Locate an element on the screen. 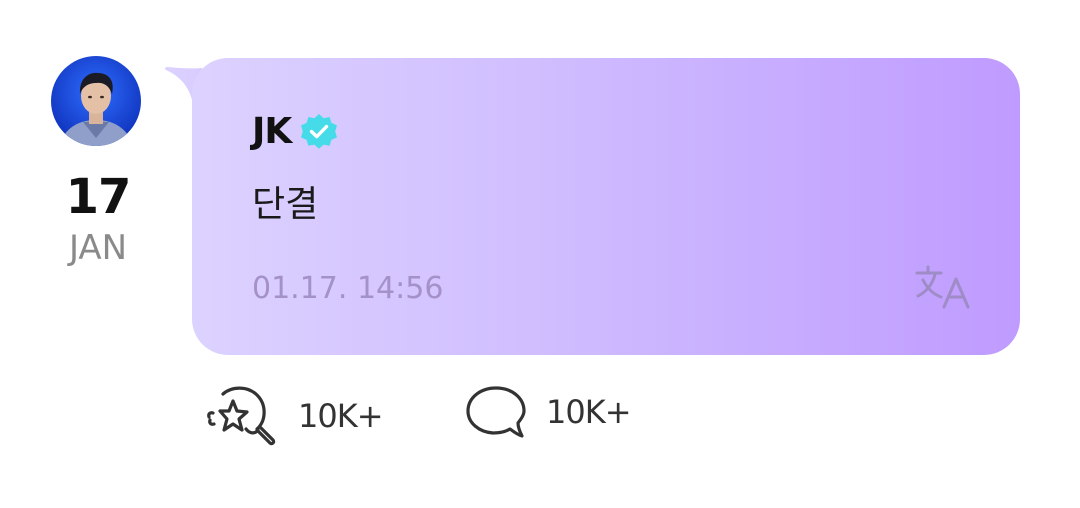 Image resolution: width=1080 pixels, height=508 pixels. comment-reaction: 10K+ is located at coordinates (548, 412).